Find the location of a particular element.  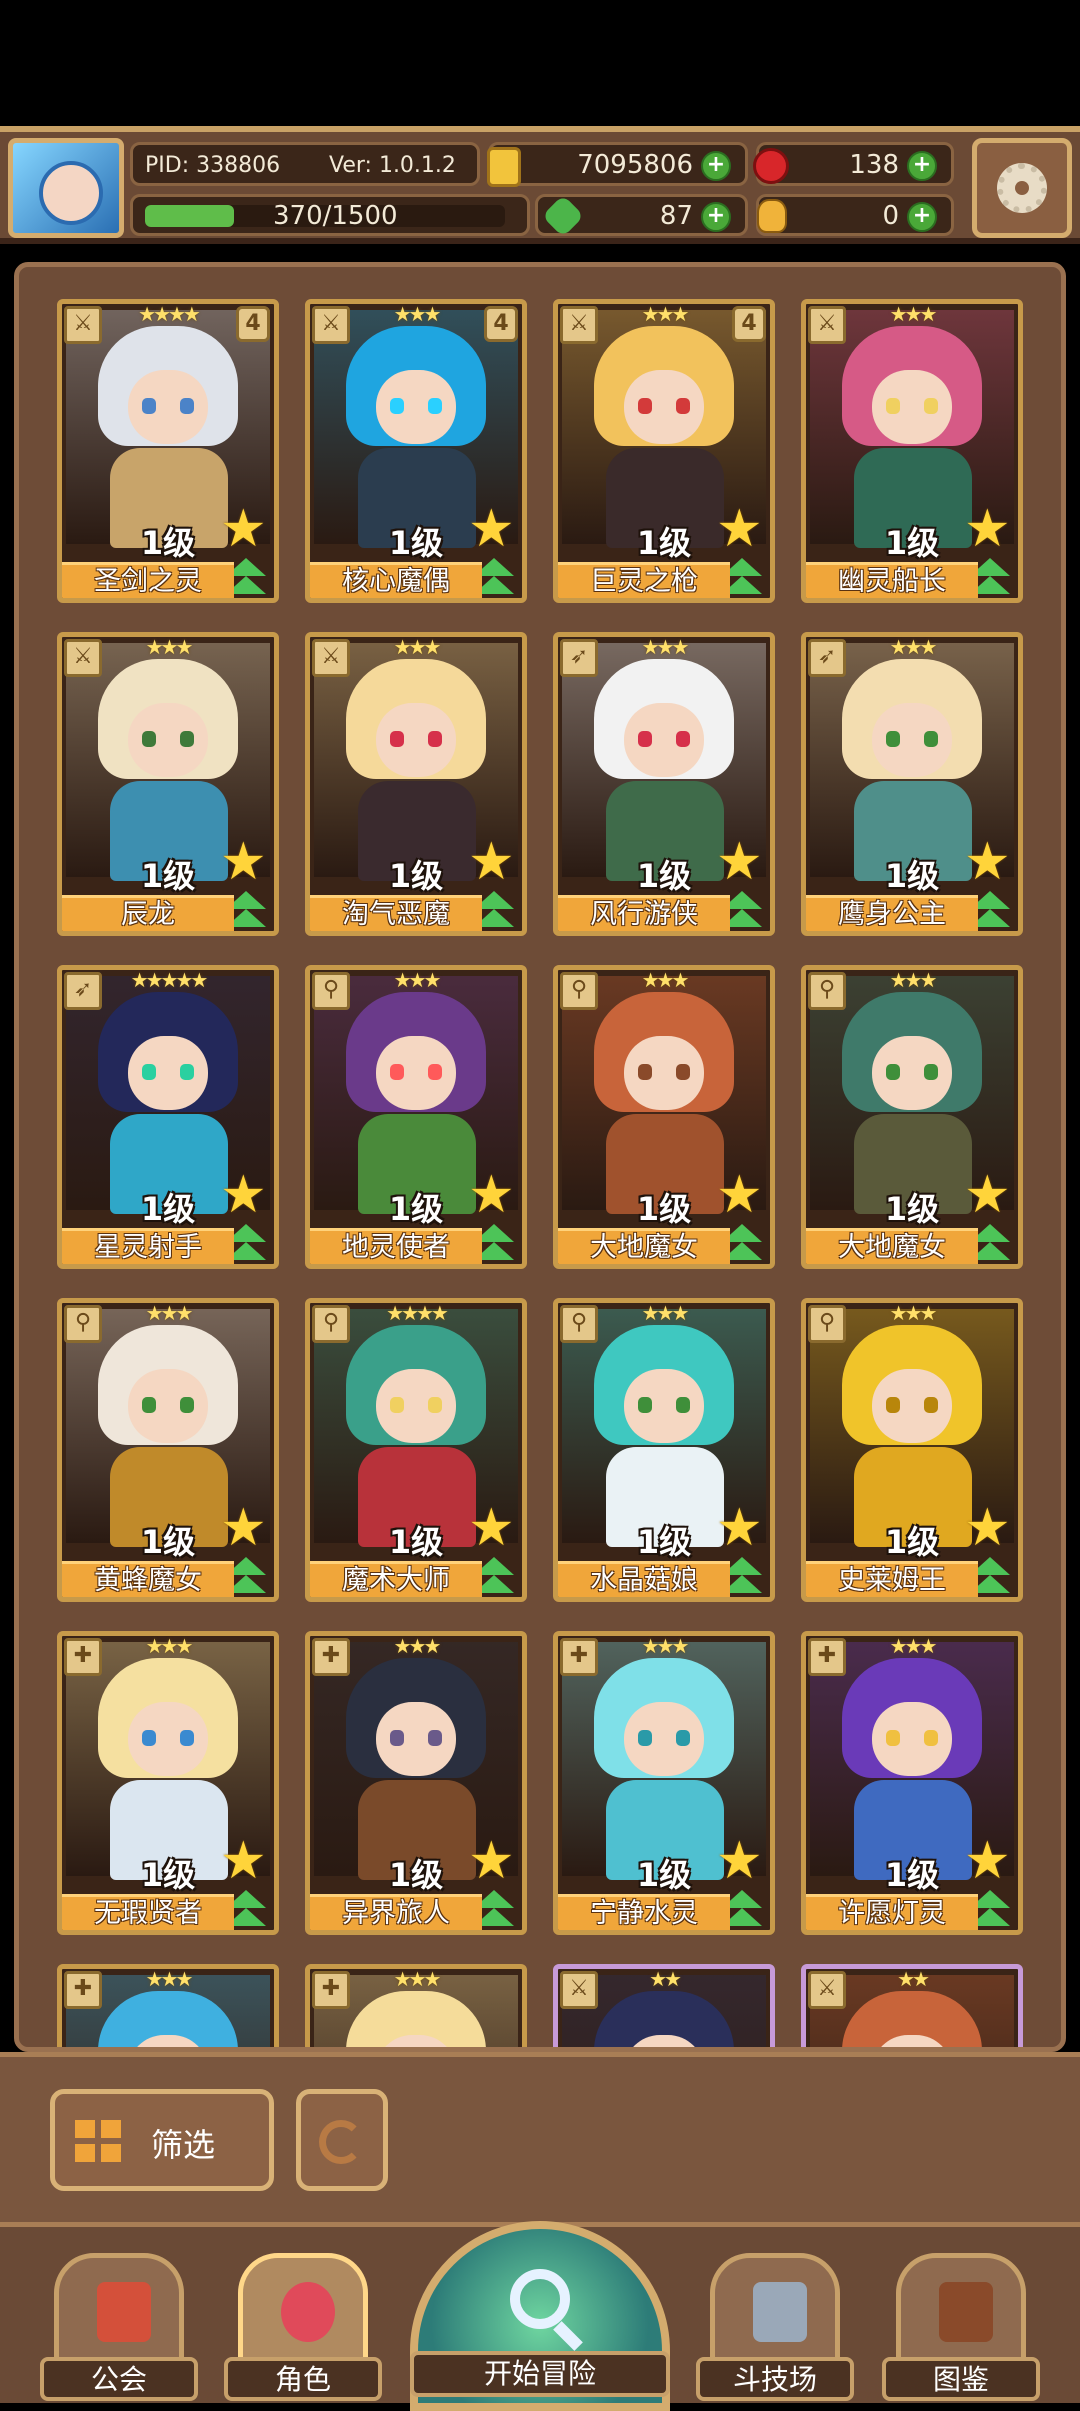

character-card: ★★★ ✚ 1级 ★ 宁静水灵 is located at coordinates (664, 1783).